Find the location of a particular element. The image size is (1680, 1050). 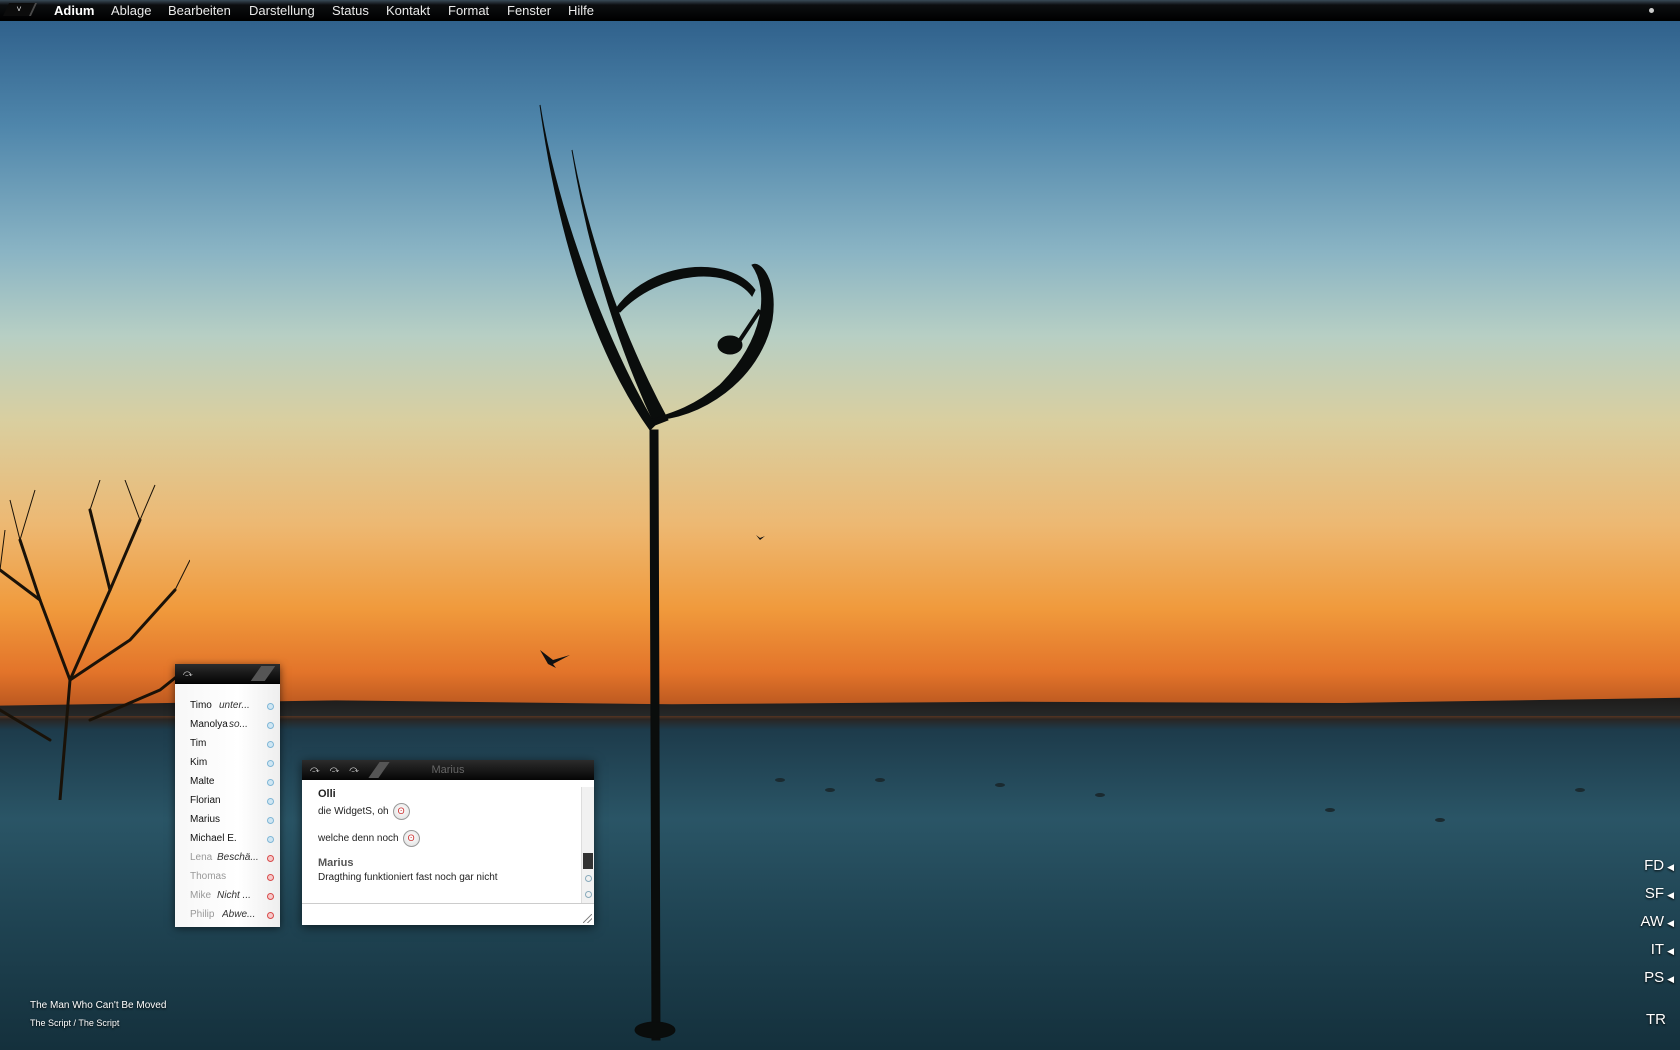

dock-label: TR is located at coordinates (1656, 1019).